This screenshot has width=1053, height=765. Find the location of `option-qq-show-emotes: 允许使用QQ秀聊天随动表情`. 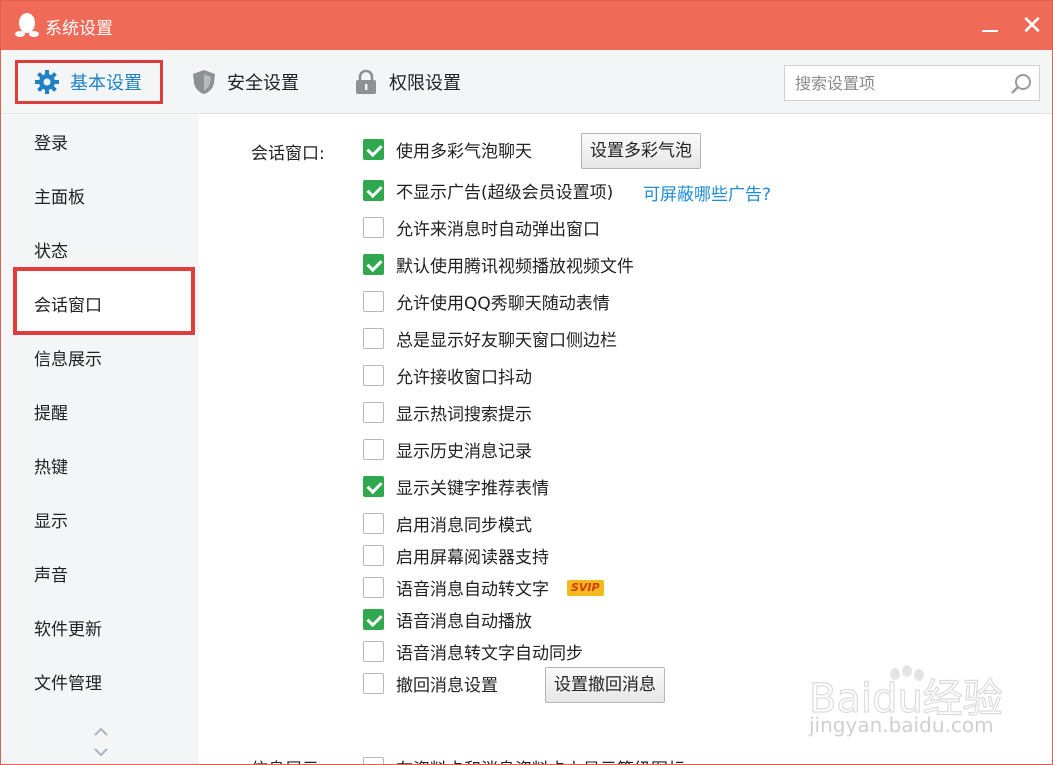

option-qq-show-emotes: 允许使用QQ秀聊天随动表情 is located at coordinates (486, 301).